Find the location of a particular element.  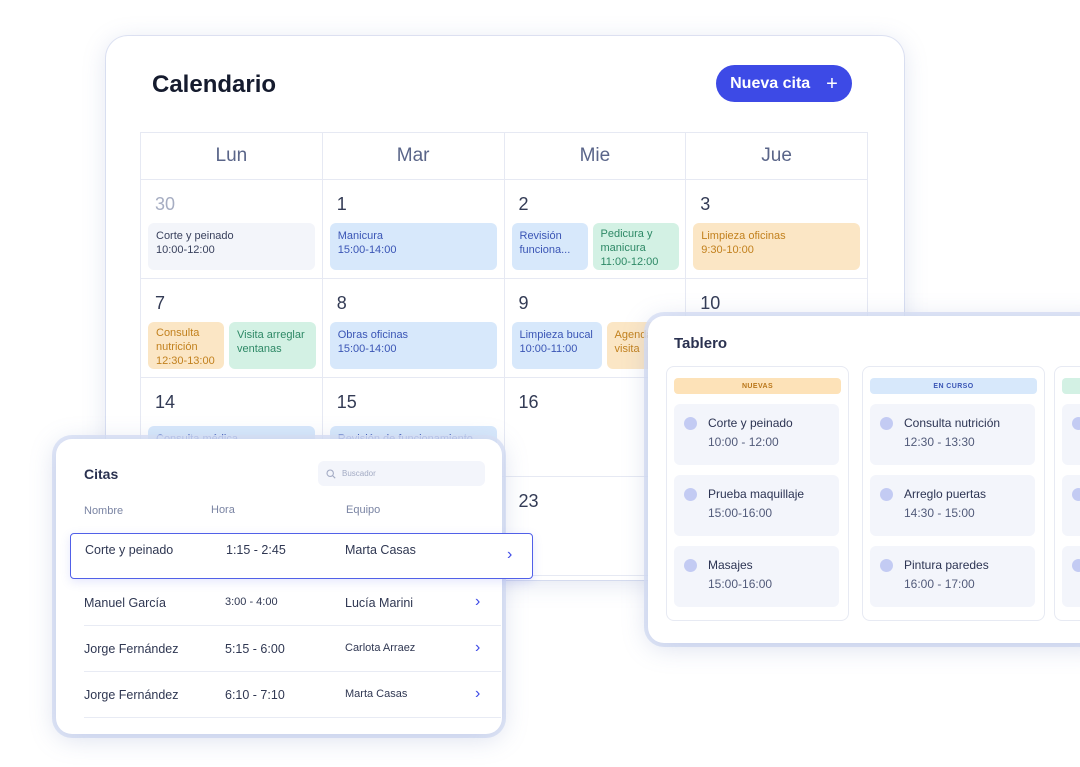

board-title: Tablero is located at coordinates (701, 343).